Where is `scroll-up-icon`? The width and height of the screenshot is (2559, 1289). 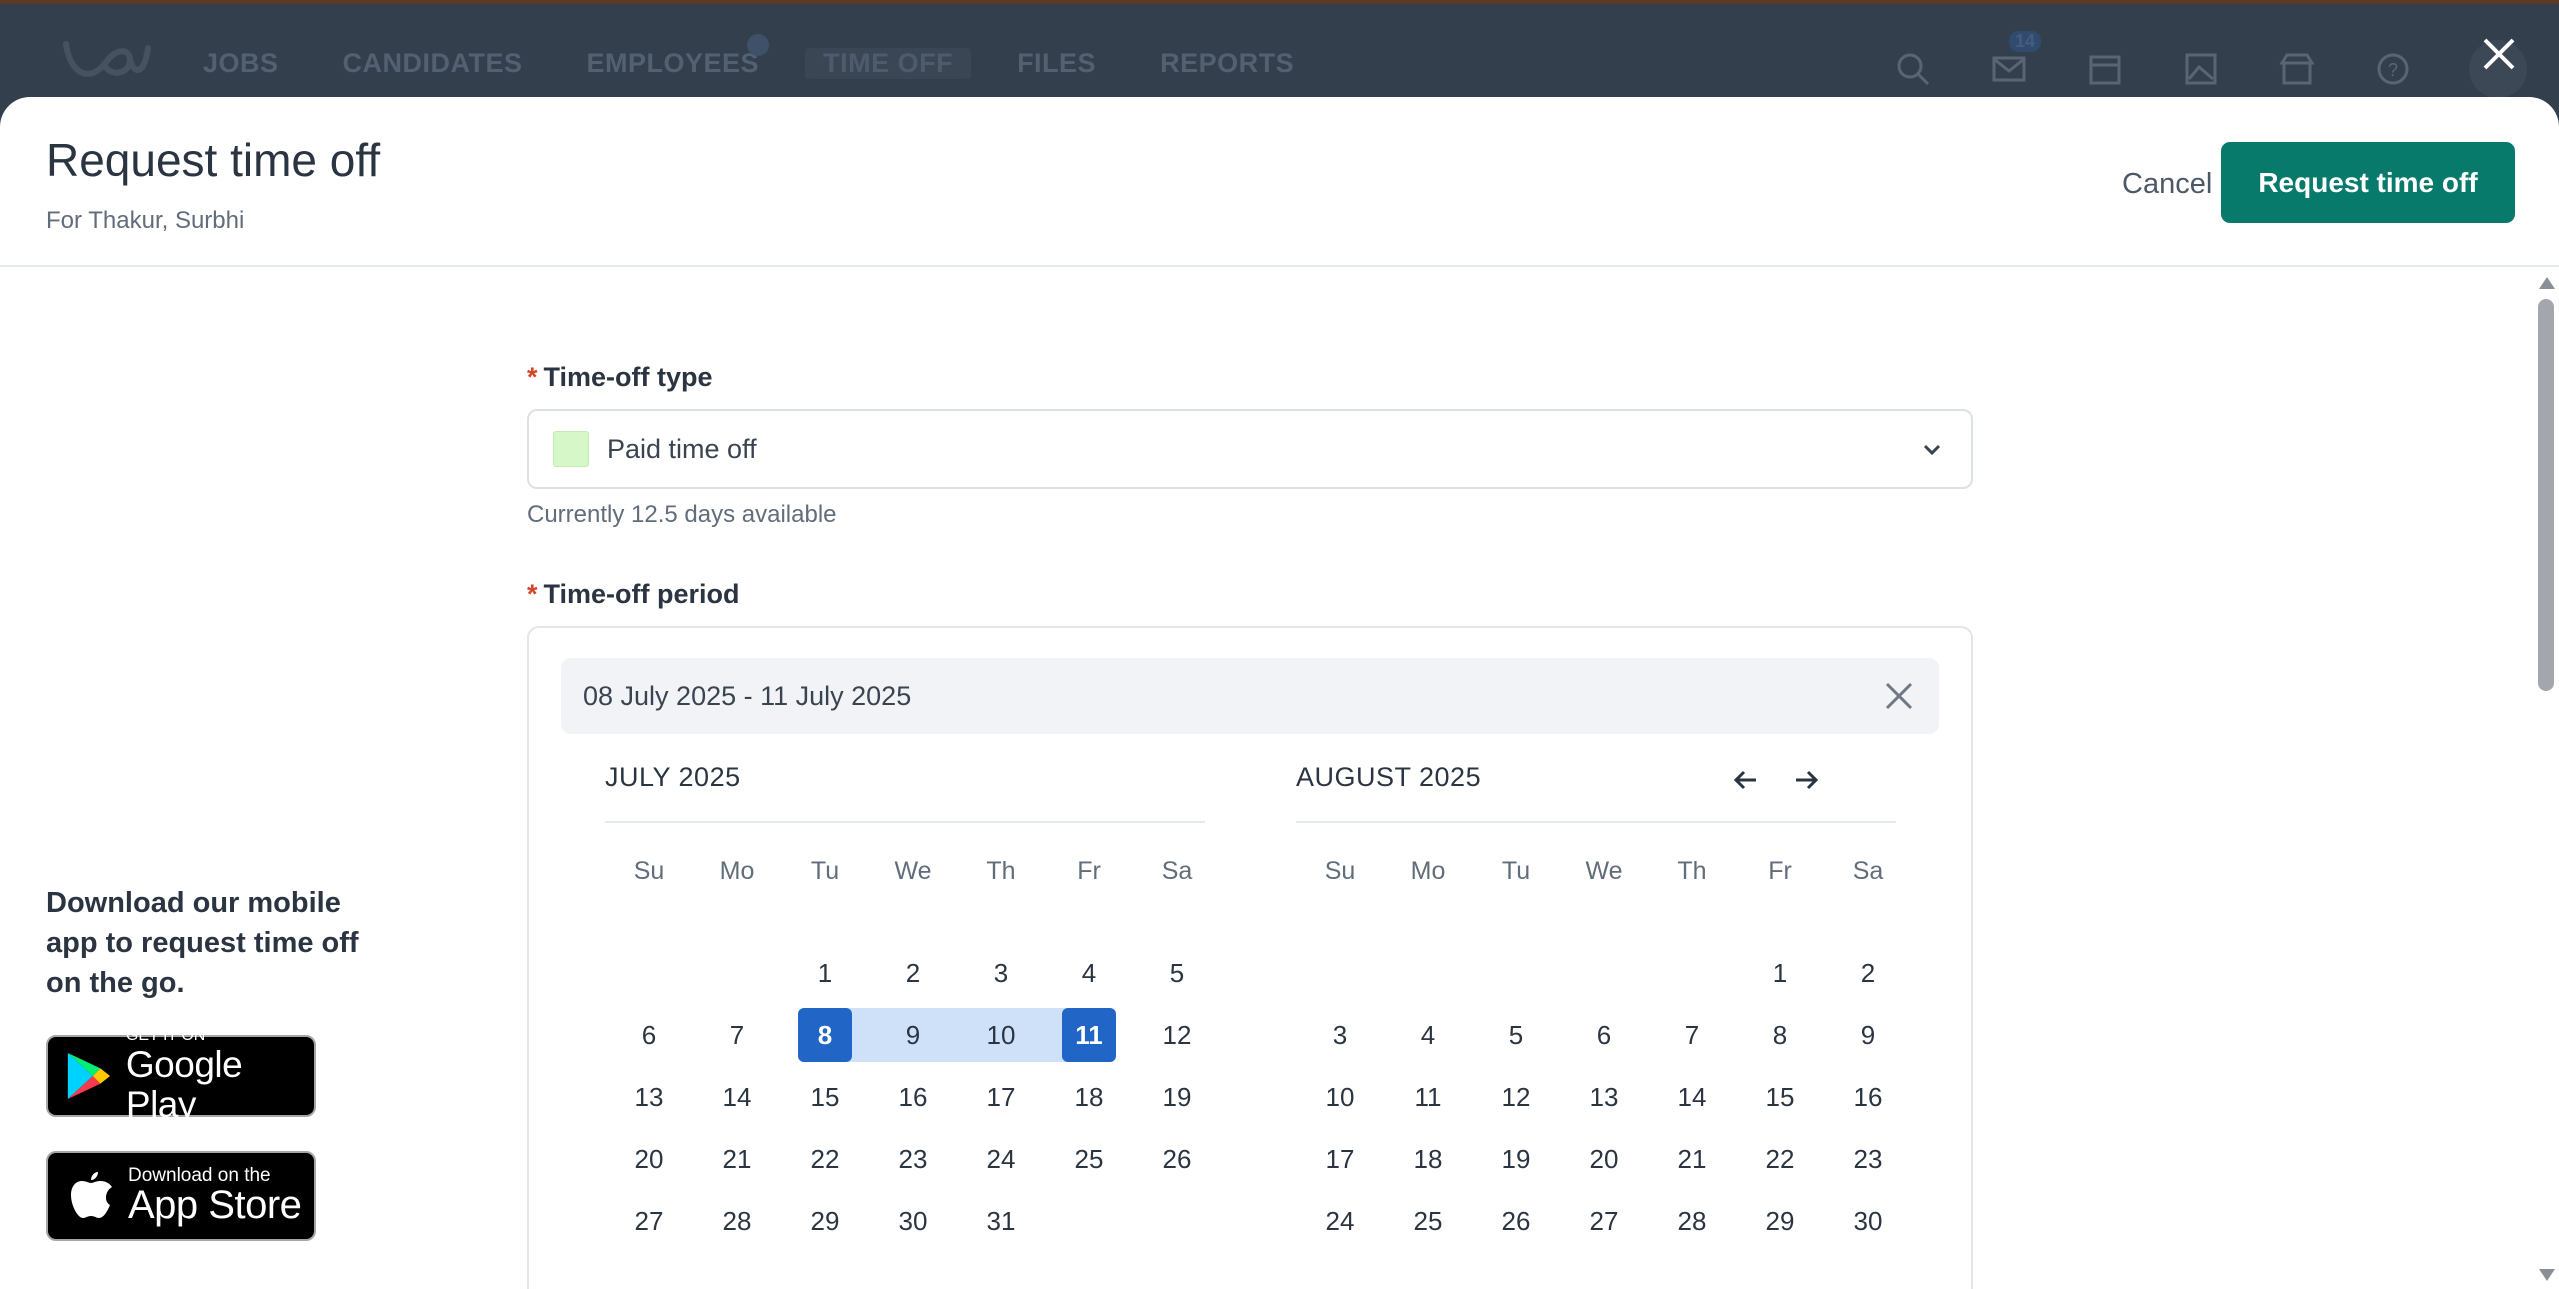 scroll-up-icon is located at coordinates (2547, 283).